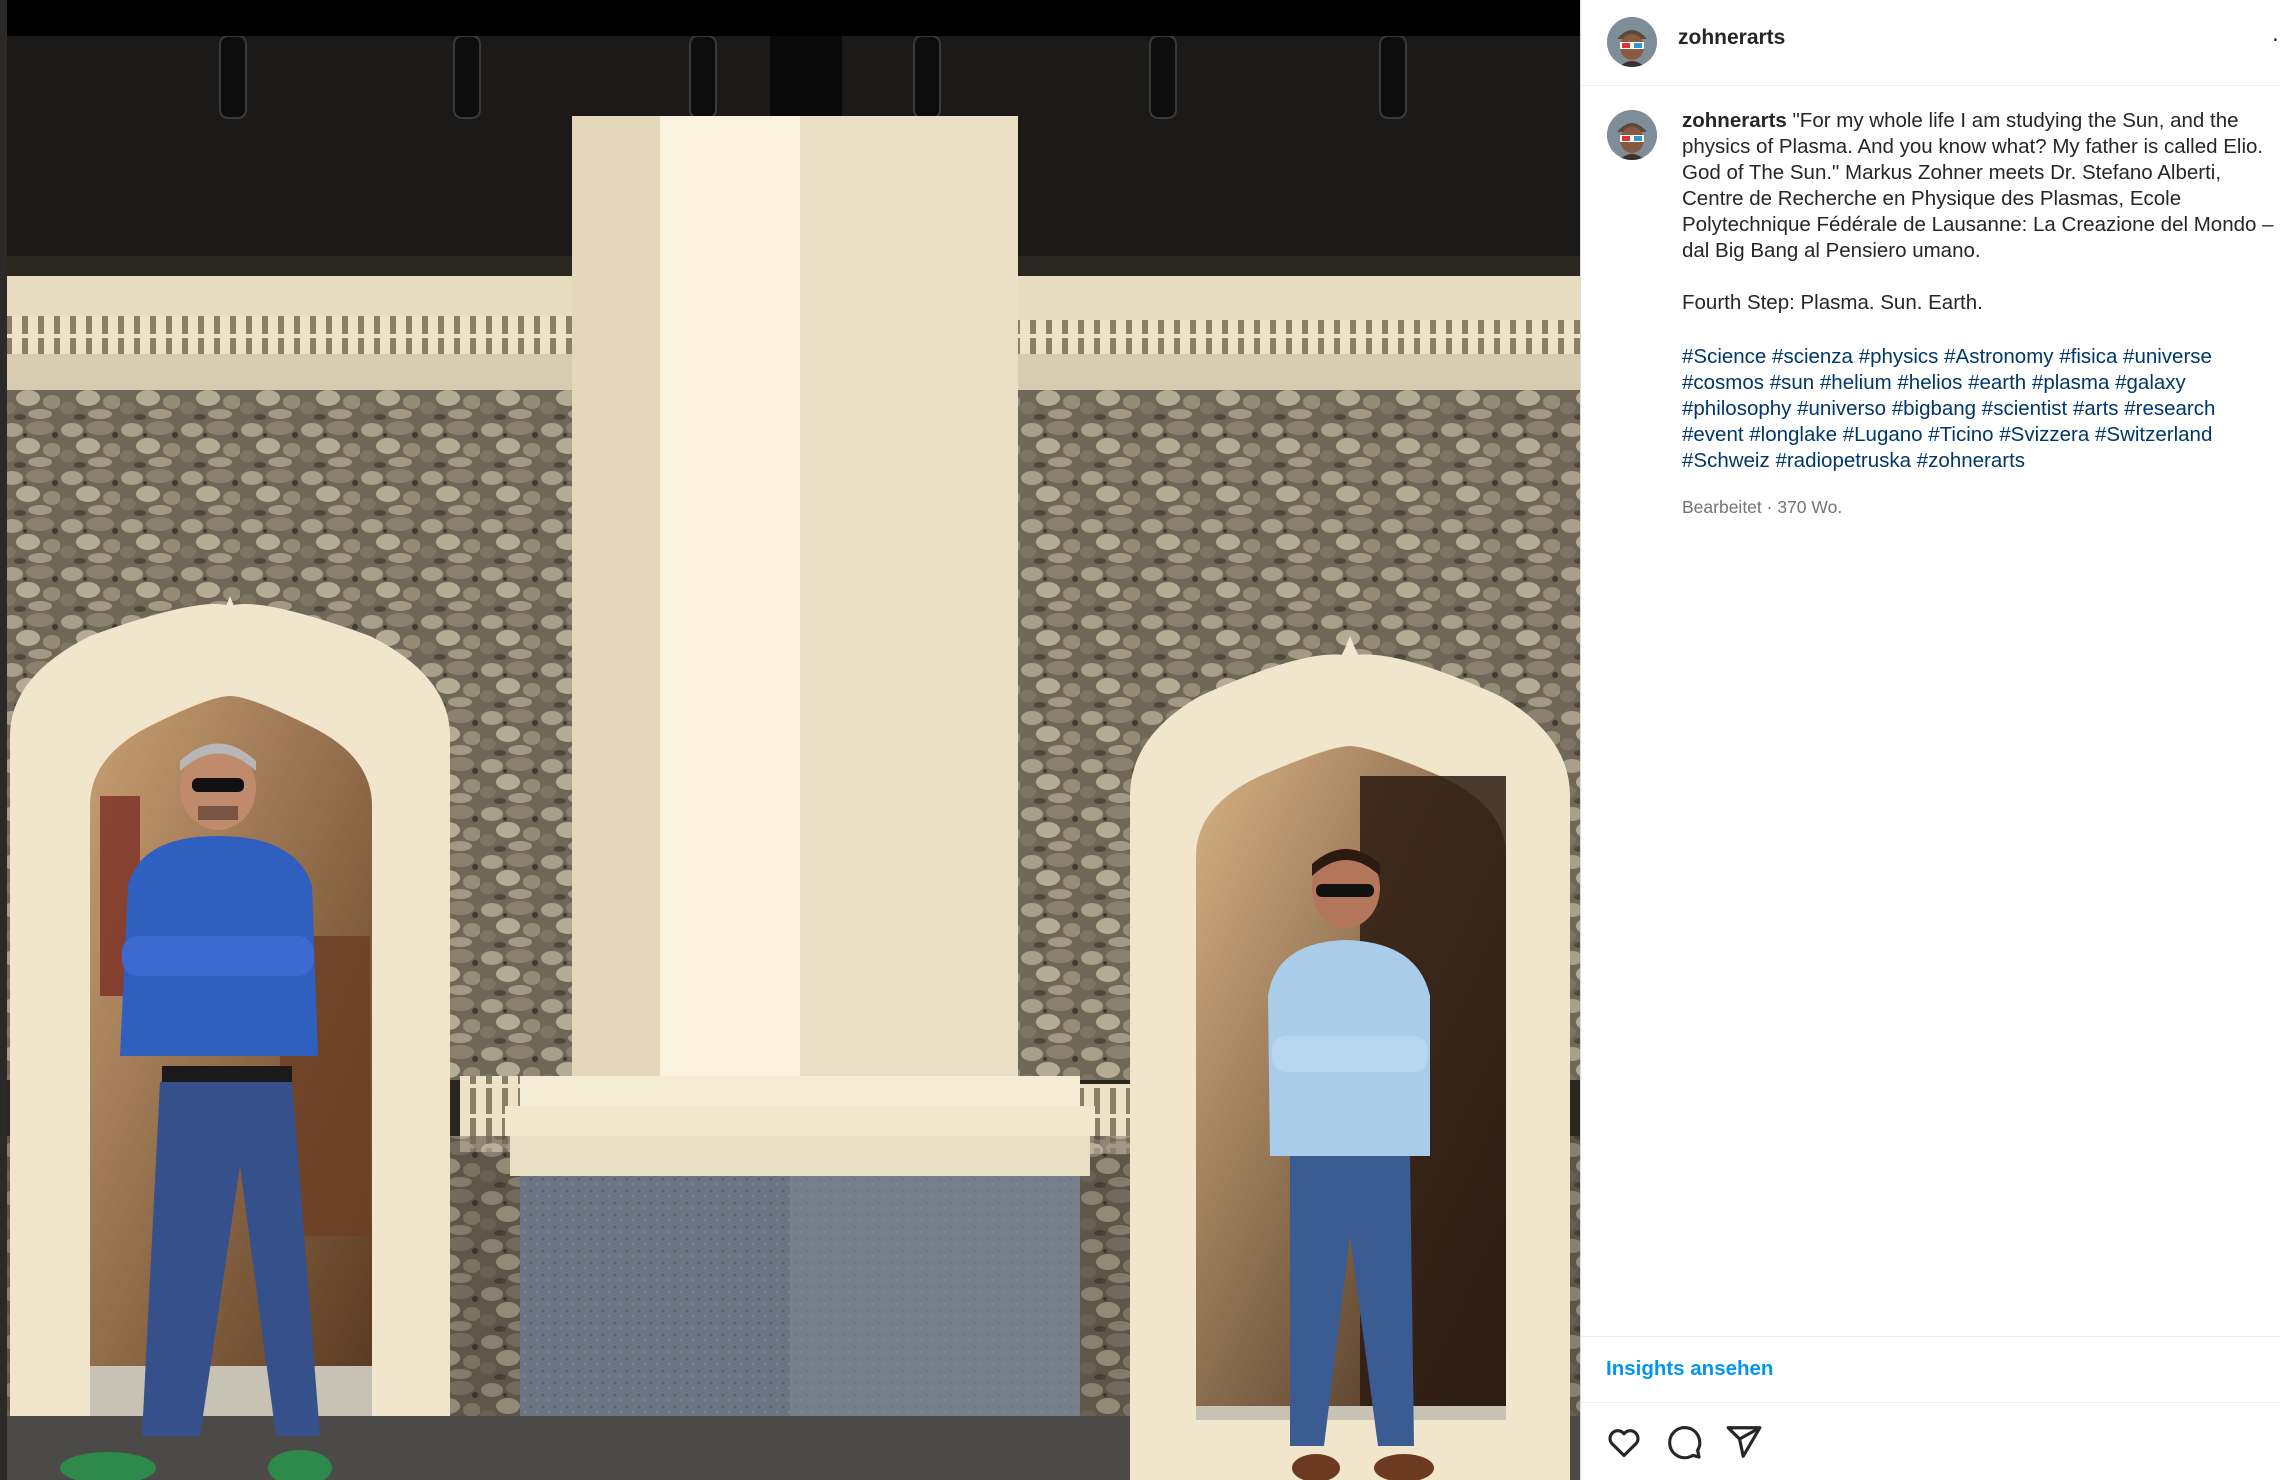 The image size is (2280, 1480). What do you see at coordinates (2096, 408) in the screenshot?
I see `hashtag: #arts` at bounding box center [2096, 408].